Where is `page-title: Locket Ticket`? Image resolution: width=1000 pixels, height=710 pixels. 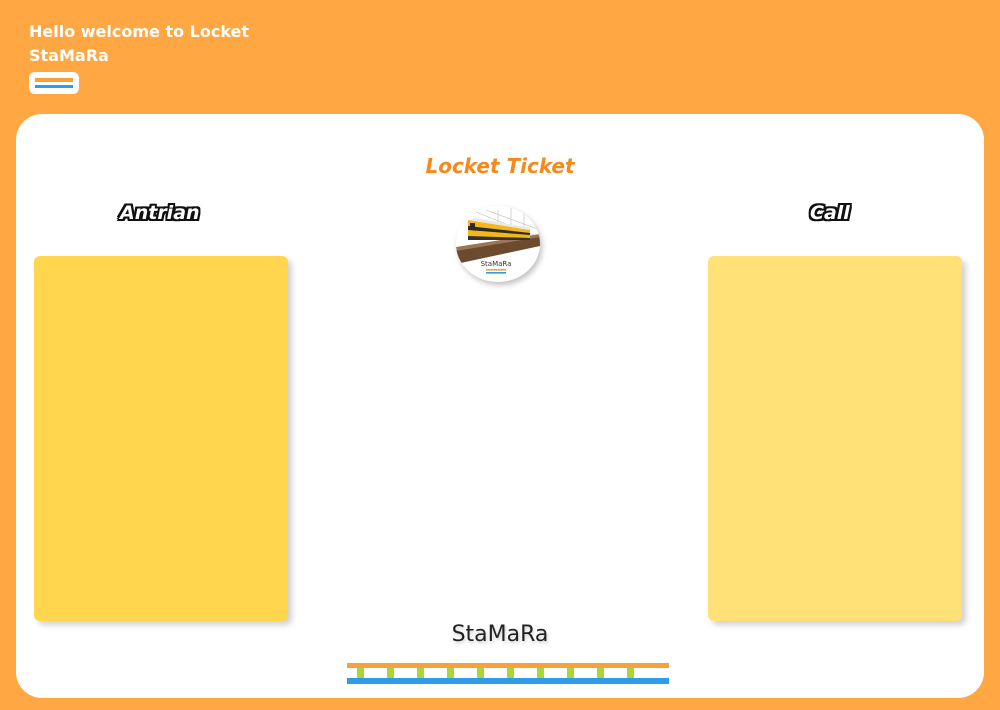
page-title: Locket Ticket is located at coordinates (500, 166).